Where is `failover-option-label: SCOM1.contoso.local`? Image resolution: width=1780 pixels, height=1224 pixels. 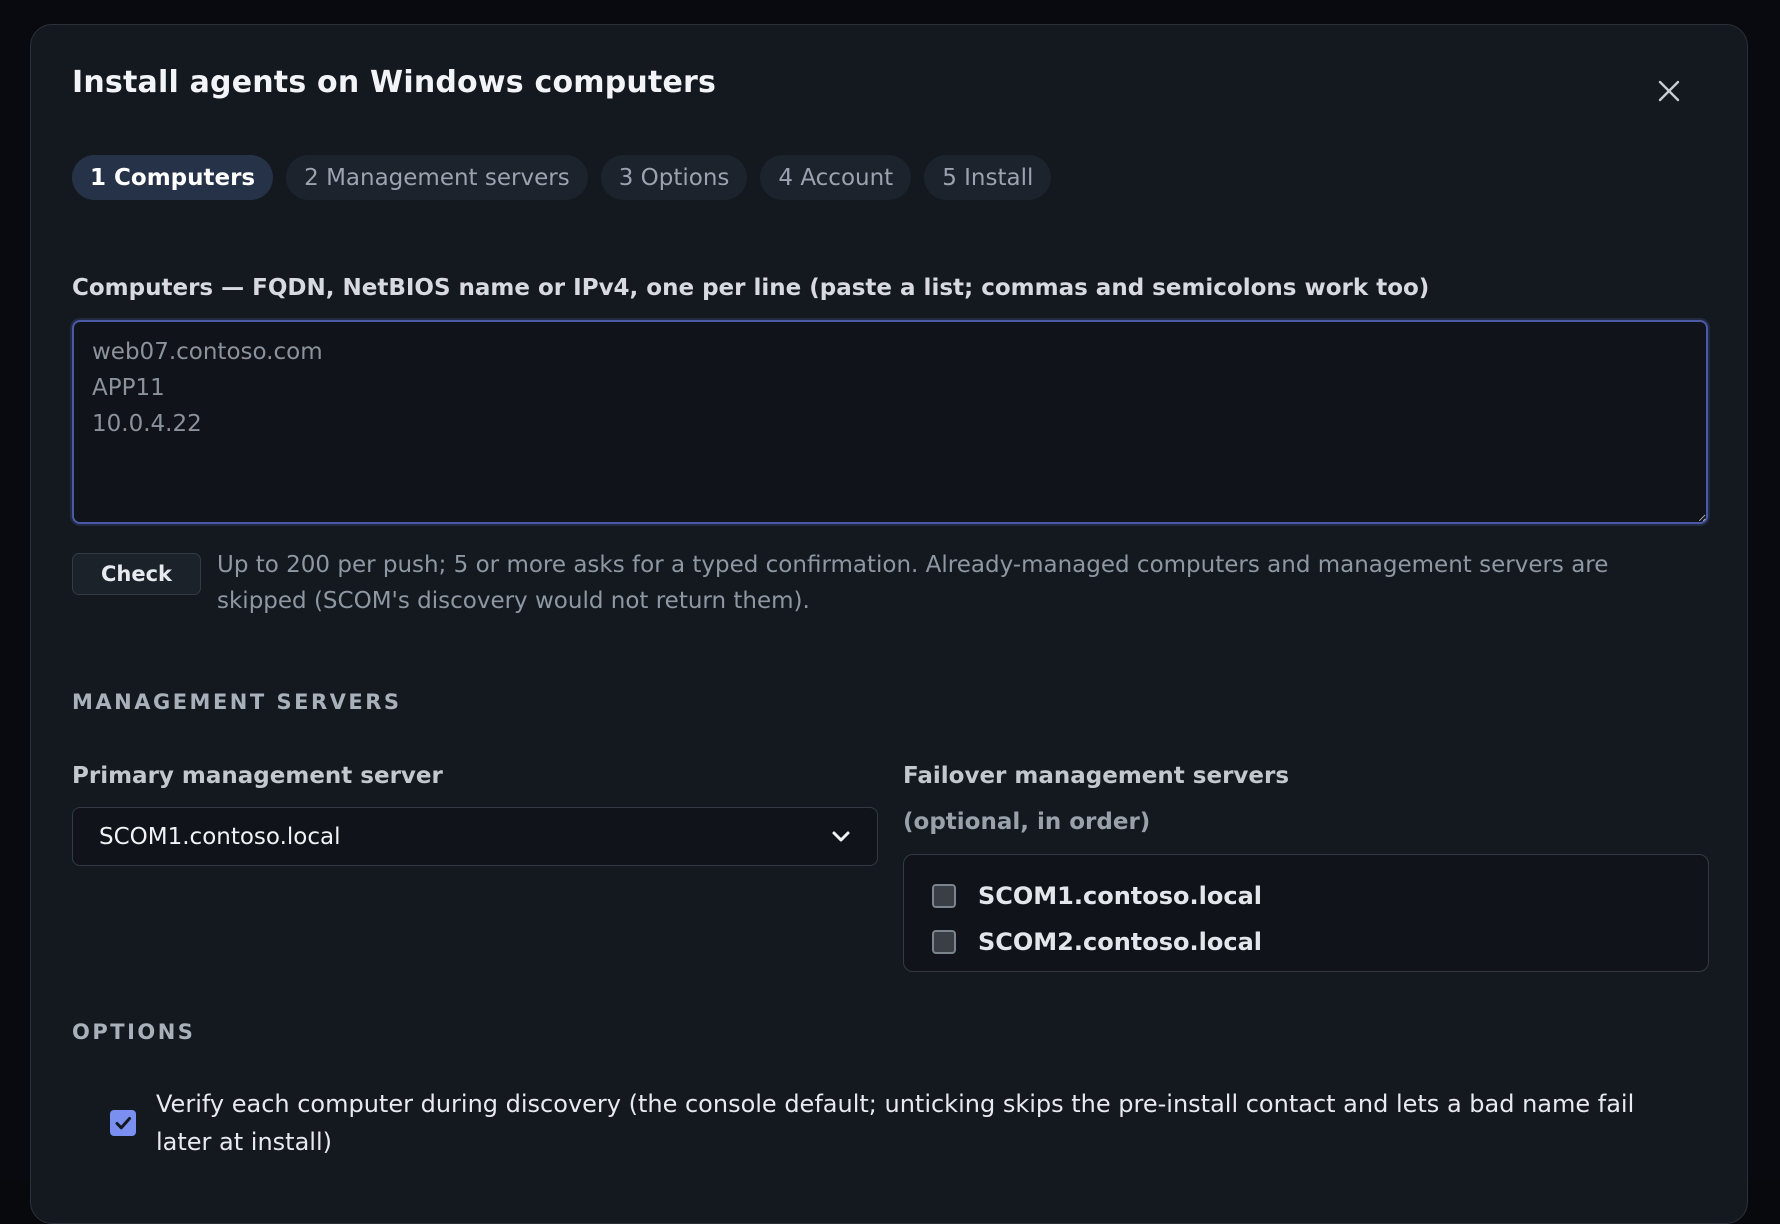
failover-option-label: SCOM1.contoso.local is located at coordinates (1120, 896).